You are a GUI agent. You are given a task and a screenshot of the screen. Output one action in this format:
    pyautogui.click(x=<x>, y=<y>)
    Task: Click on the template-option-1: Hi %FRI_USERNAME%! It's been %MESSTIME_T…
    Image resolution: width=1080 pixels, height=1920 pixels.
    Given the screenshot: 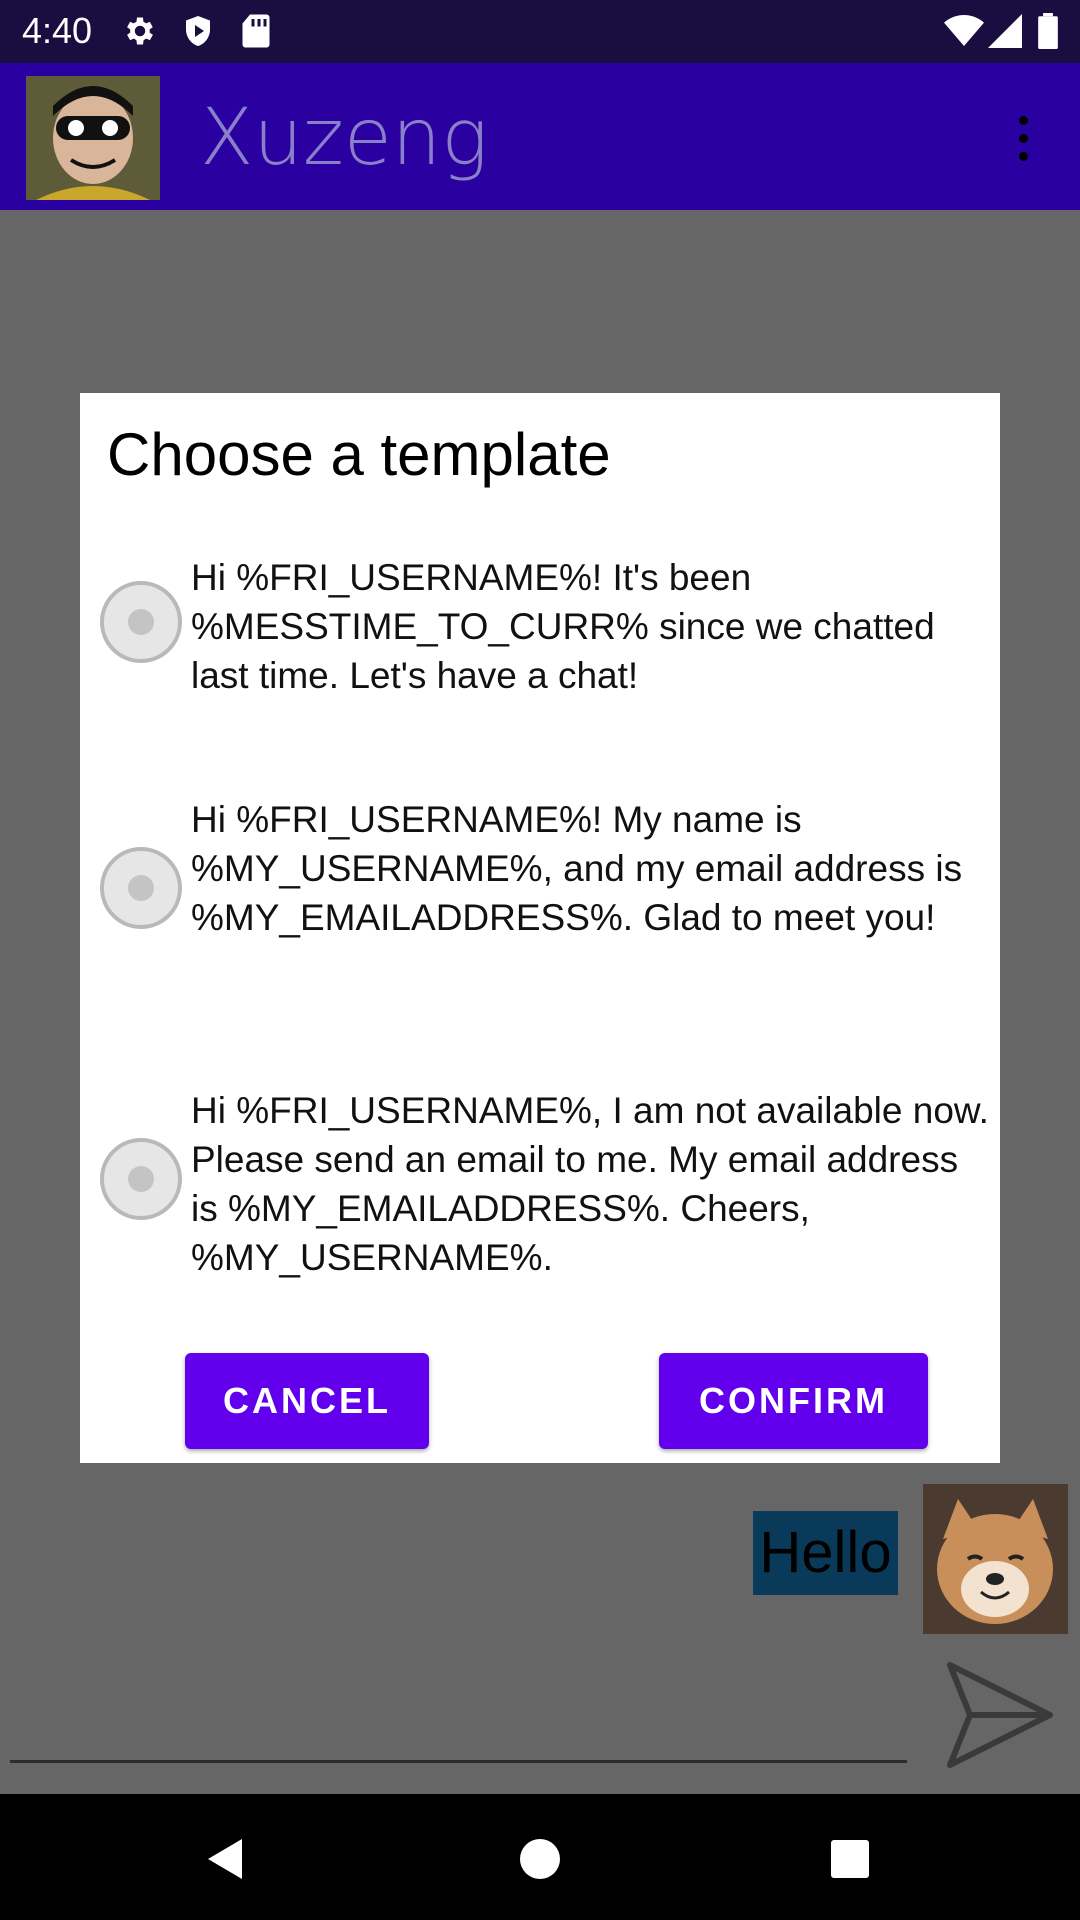 What is the action you would take?
    pyautogui.click(x=540, y=628)
    